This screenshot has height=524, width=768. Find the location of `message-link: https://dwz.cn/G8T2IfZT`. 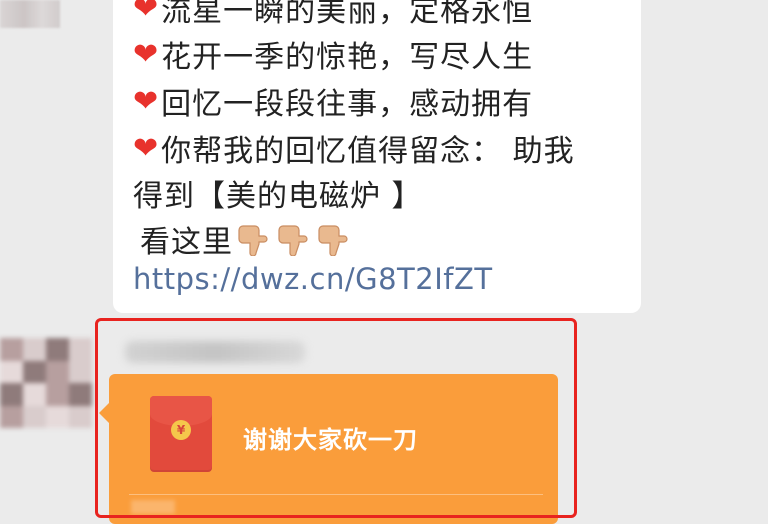

message-link: https://dwz.cn/G8T2IfZT is located at coordinates (313, 279).